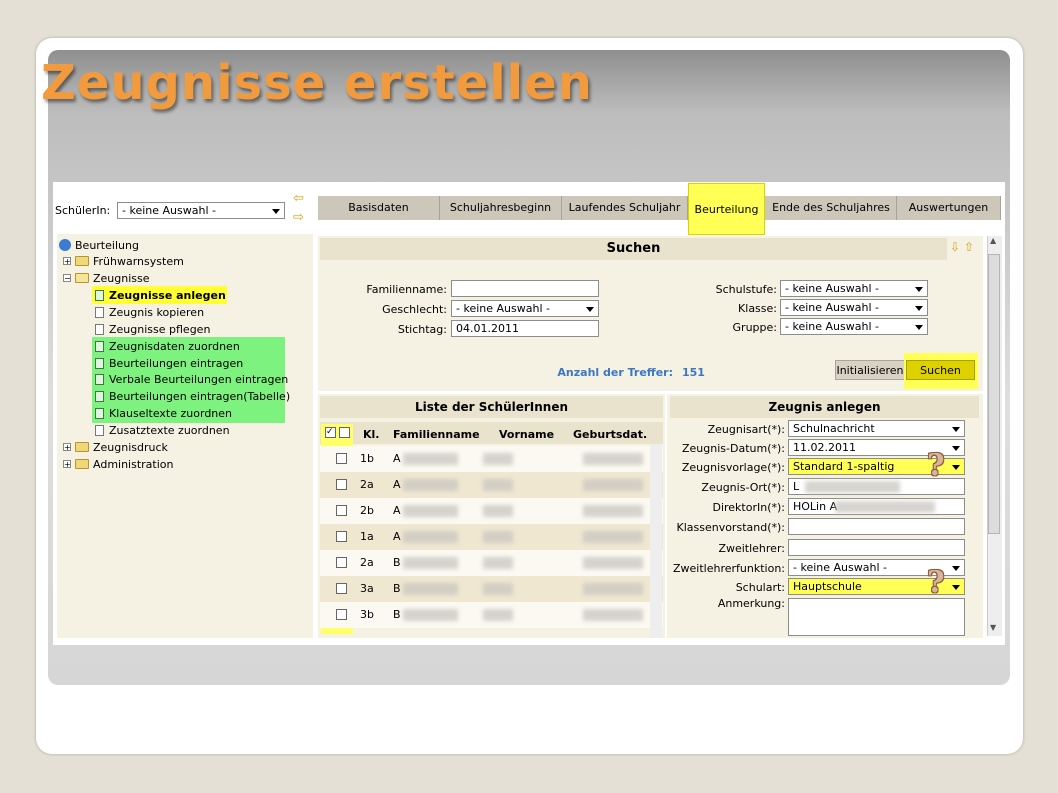  What do you see at coordinates (406, 289) in the screenshot?
I see `familienname-label: Familienname:` at bounding box center [406, 289].